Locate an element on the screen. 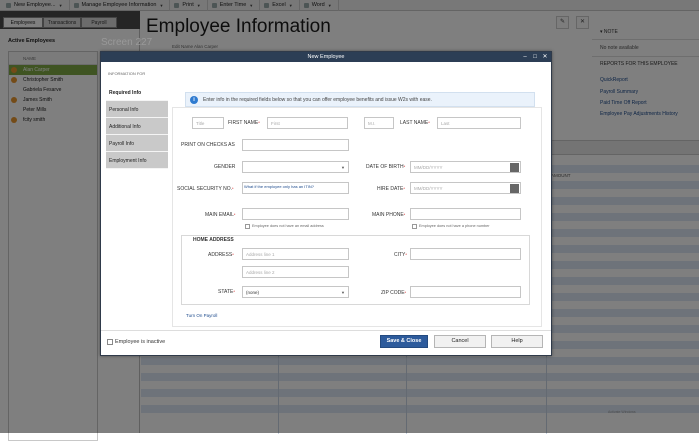 This screenshot has height=441, width=699. turn-on-payroll-link: Turn On Payroll is located at coordinates (201, 315).